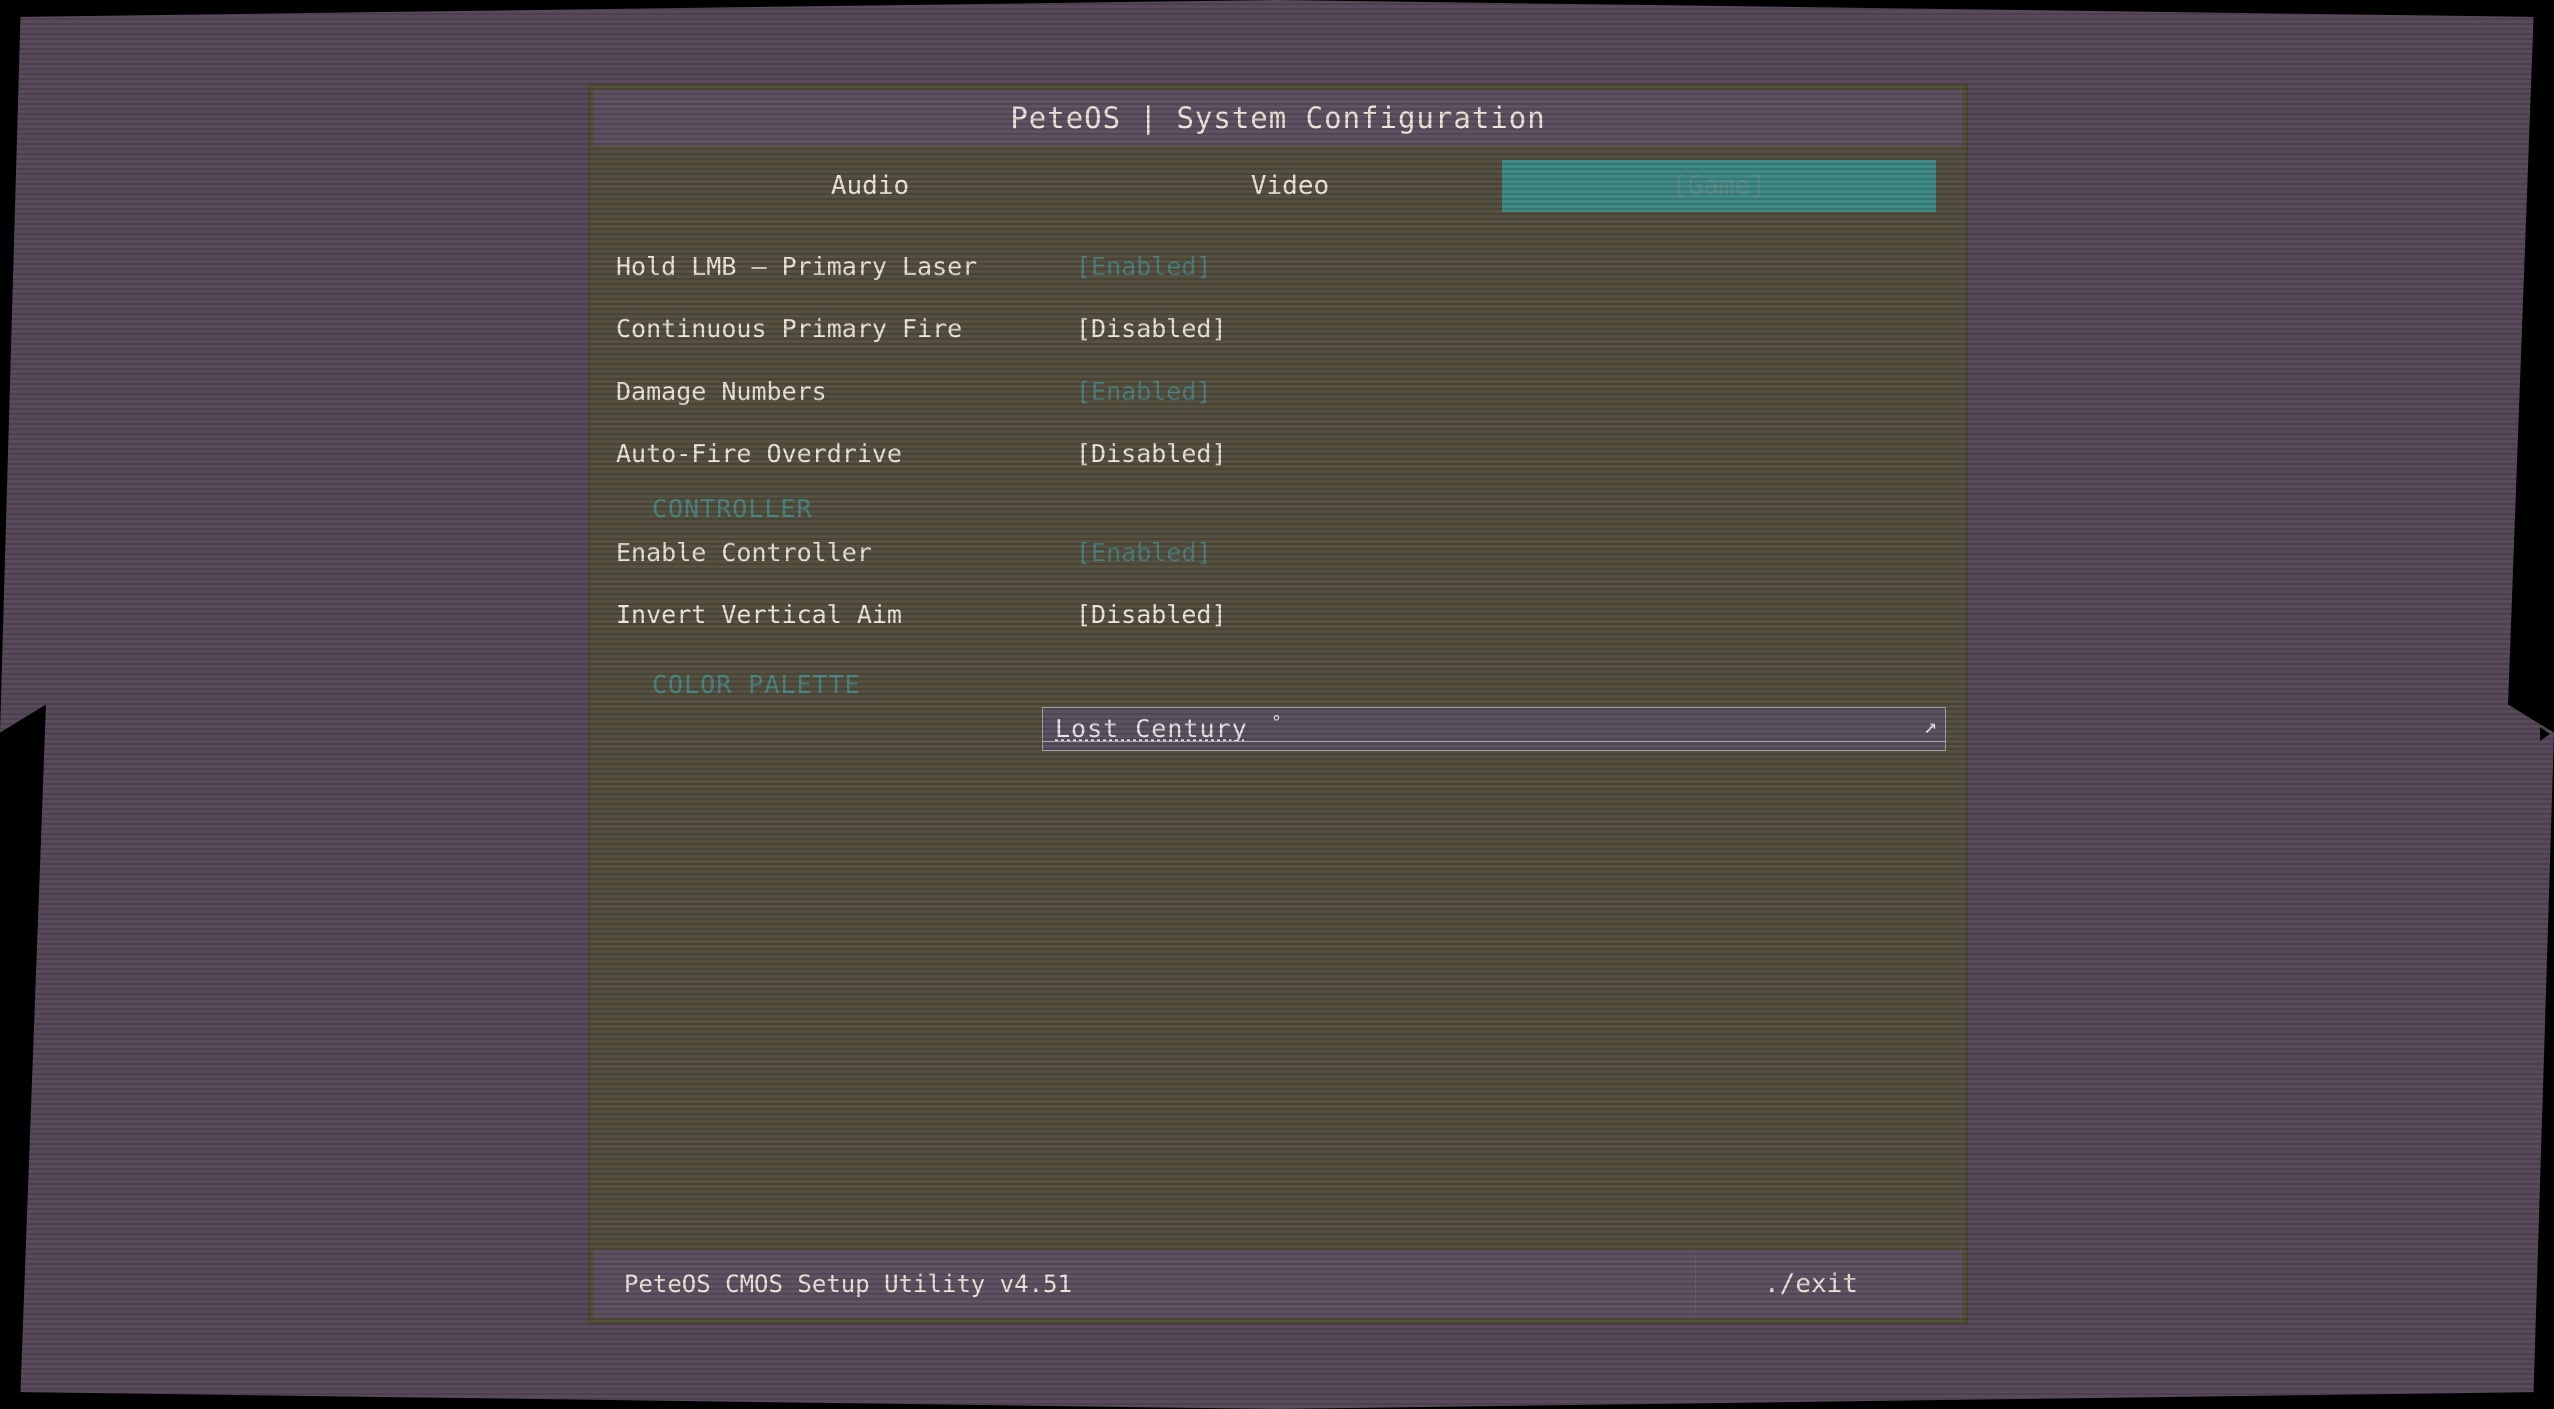 This screenshot has height=1409, width=2554. Describe the element at coordinates (848, 1284) in the screenshot. I see `version-text: PeteOS CMOS Setup Utility v4.51` at that location.